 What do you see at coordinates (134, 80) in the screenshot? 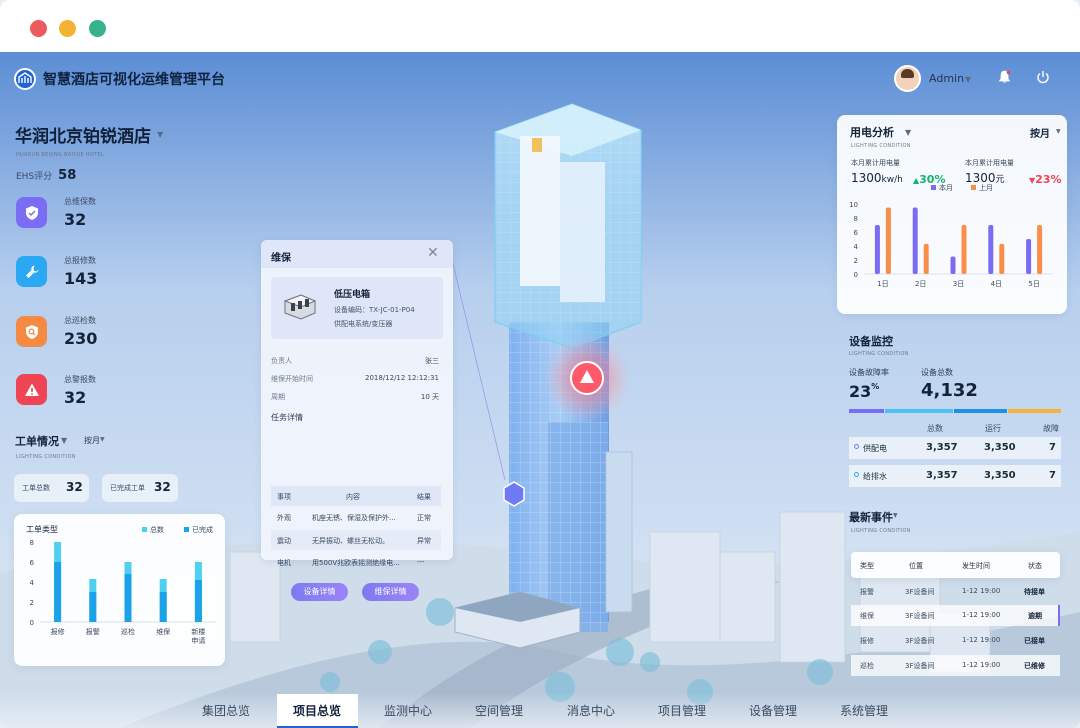
I see `app-title: 智慧酒店可视化运维管理平台` at bounding box center [134, 80].